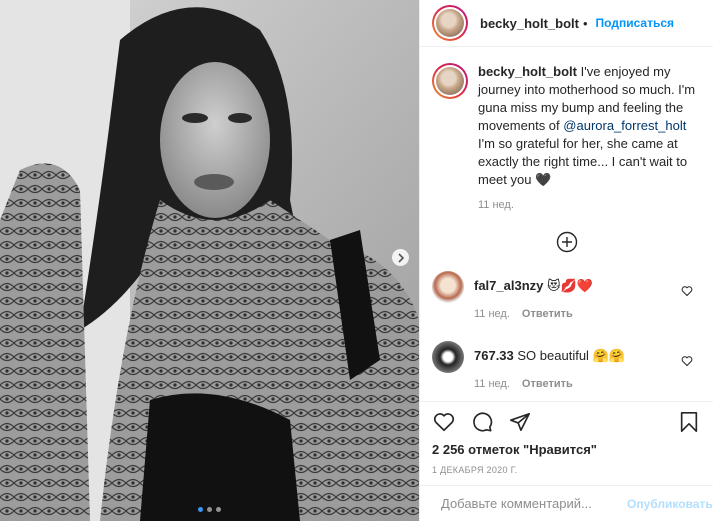  What do you see at coordinates (566, 470) in the screenshot?
I see `post-date: 1 ДЕКАБРЯ 2020 Г.` at bounding box center [566, 470].